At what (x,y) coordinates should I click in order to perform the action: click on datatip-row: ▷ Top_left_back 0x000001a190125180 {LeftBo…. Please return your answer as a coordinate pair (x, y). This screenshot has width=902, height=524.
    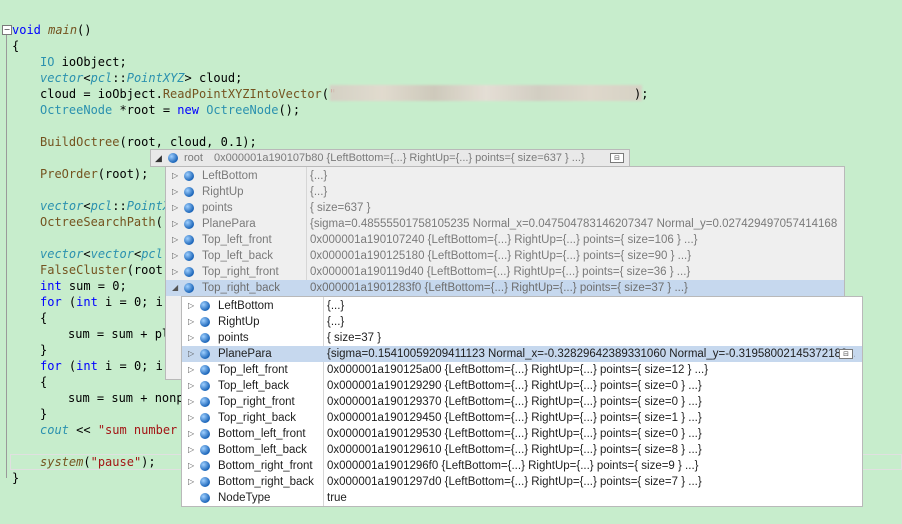
    Looking at the image, I should click on (505, 256).